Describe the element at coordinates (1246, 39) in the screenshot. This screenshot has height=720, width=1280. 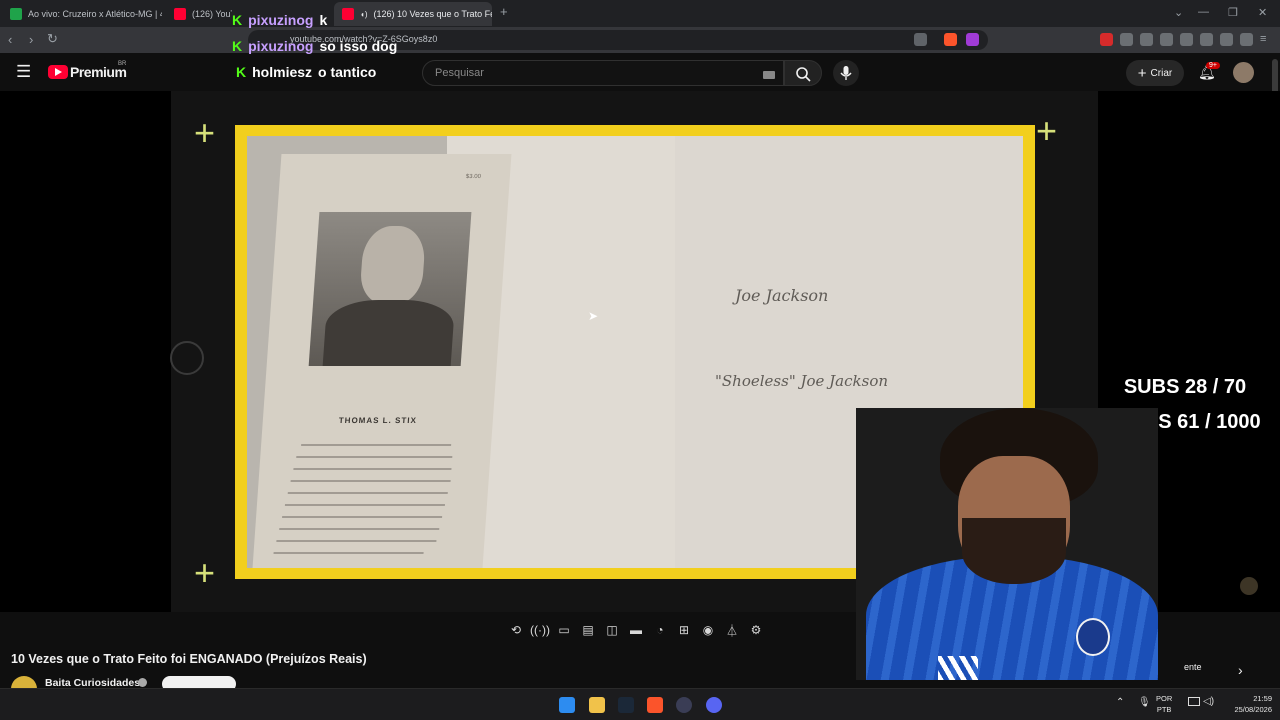
I see `vpn-icon` at that location.